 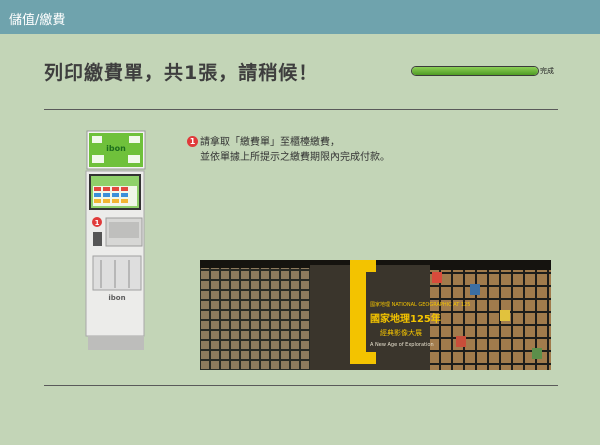 I want to click on progress-bar, so click(x=475, y=71).